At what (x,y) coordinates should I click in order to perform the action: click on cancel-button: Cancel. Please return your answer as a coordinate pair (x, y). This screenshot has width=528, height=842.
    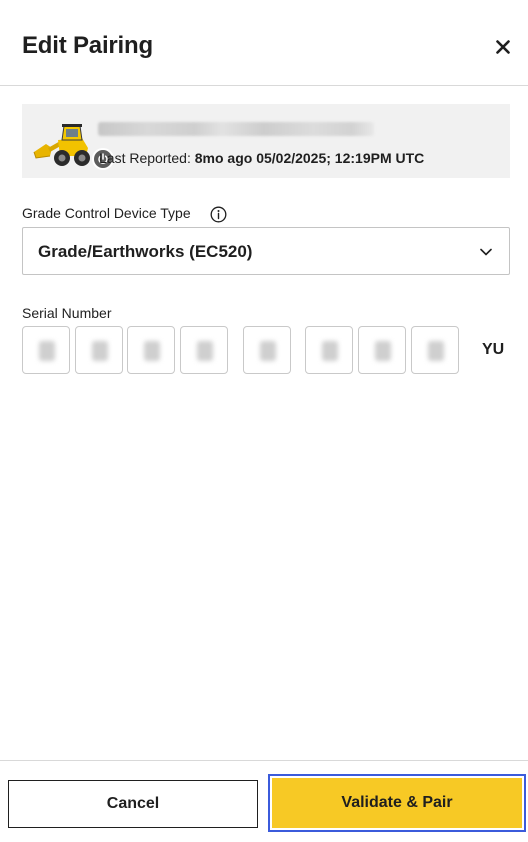
    Looking at the image, I should click on (133, 804).